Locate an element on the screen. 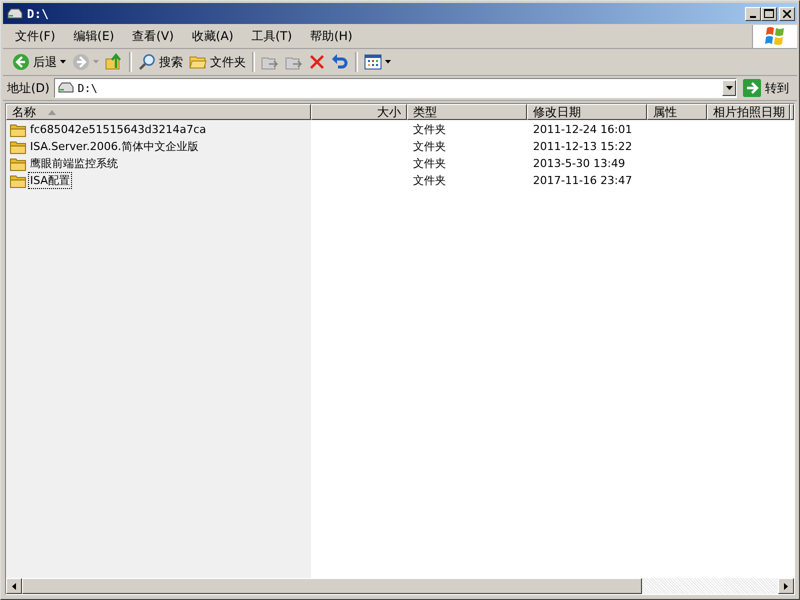  close-button is located at coordinates (787, 13).